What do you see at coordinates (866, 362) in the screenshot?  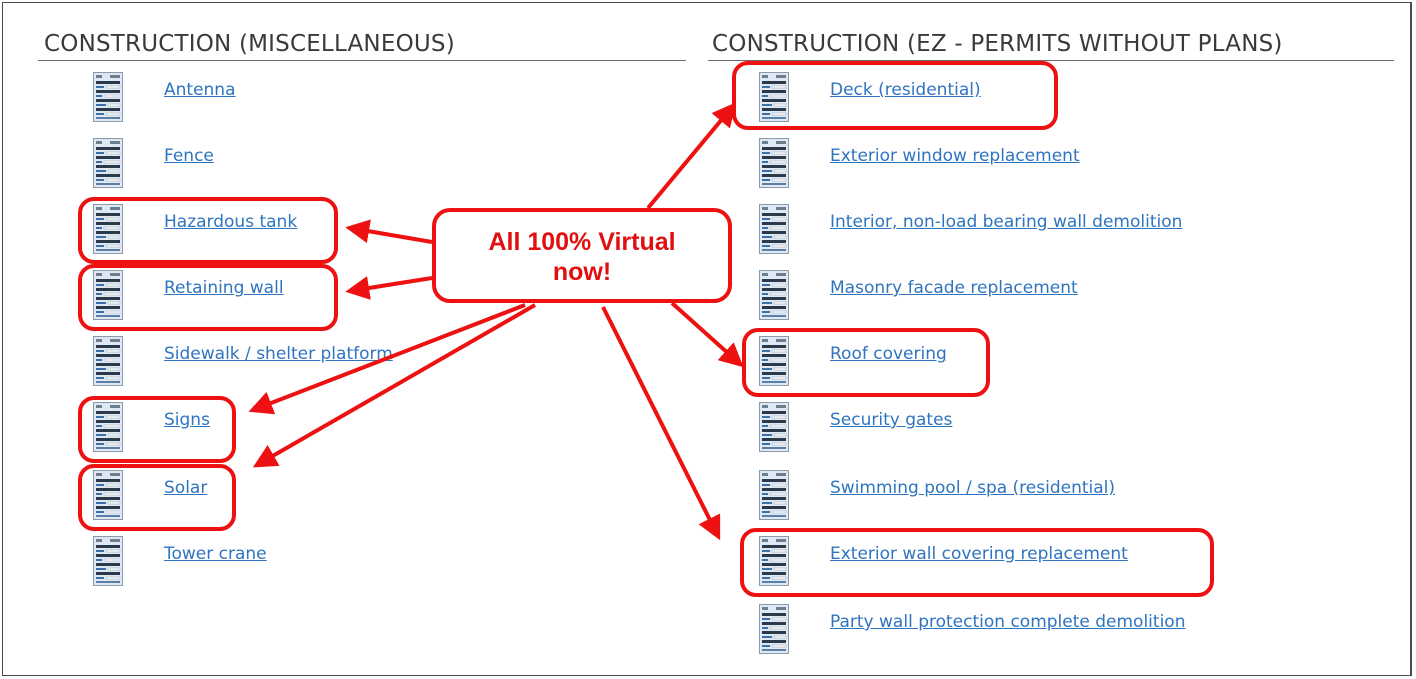 I see `highlight-box-roof-covering` at bounding box center [866, 362].